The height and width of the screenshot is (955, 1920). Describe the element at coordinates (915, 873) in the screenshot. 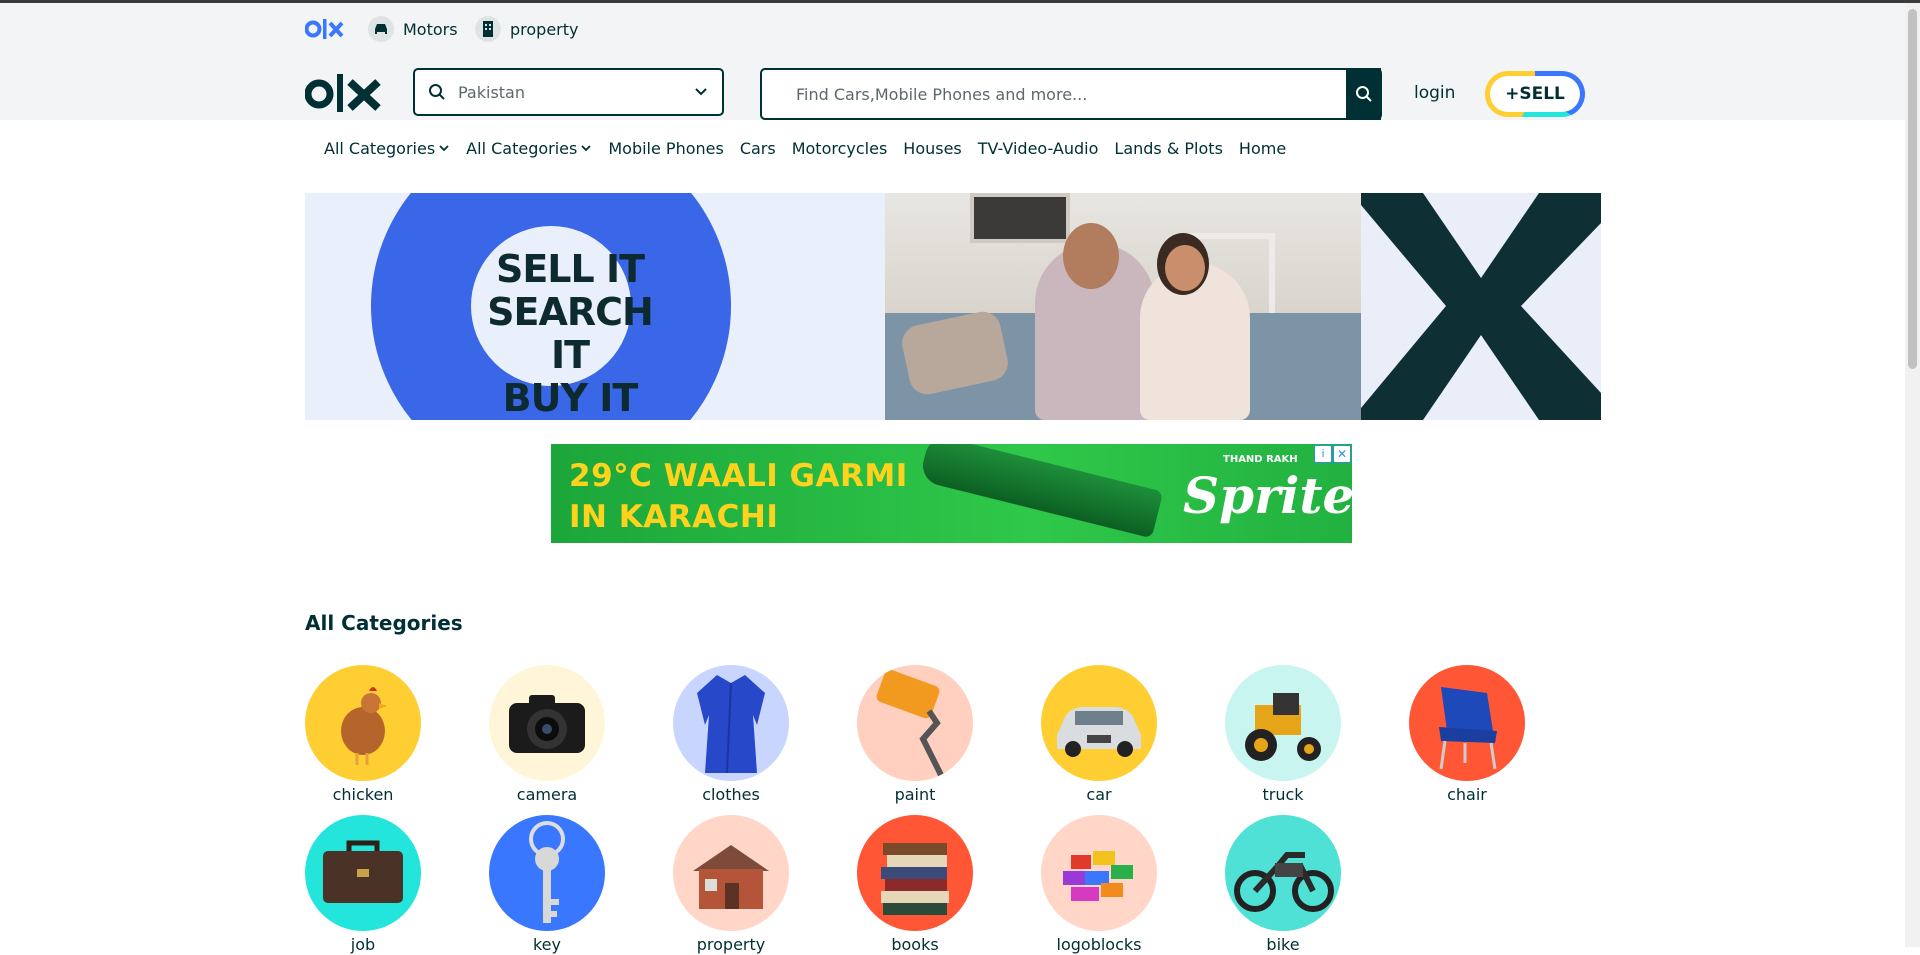

I see `books-icon` at that location.